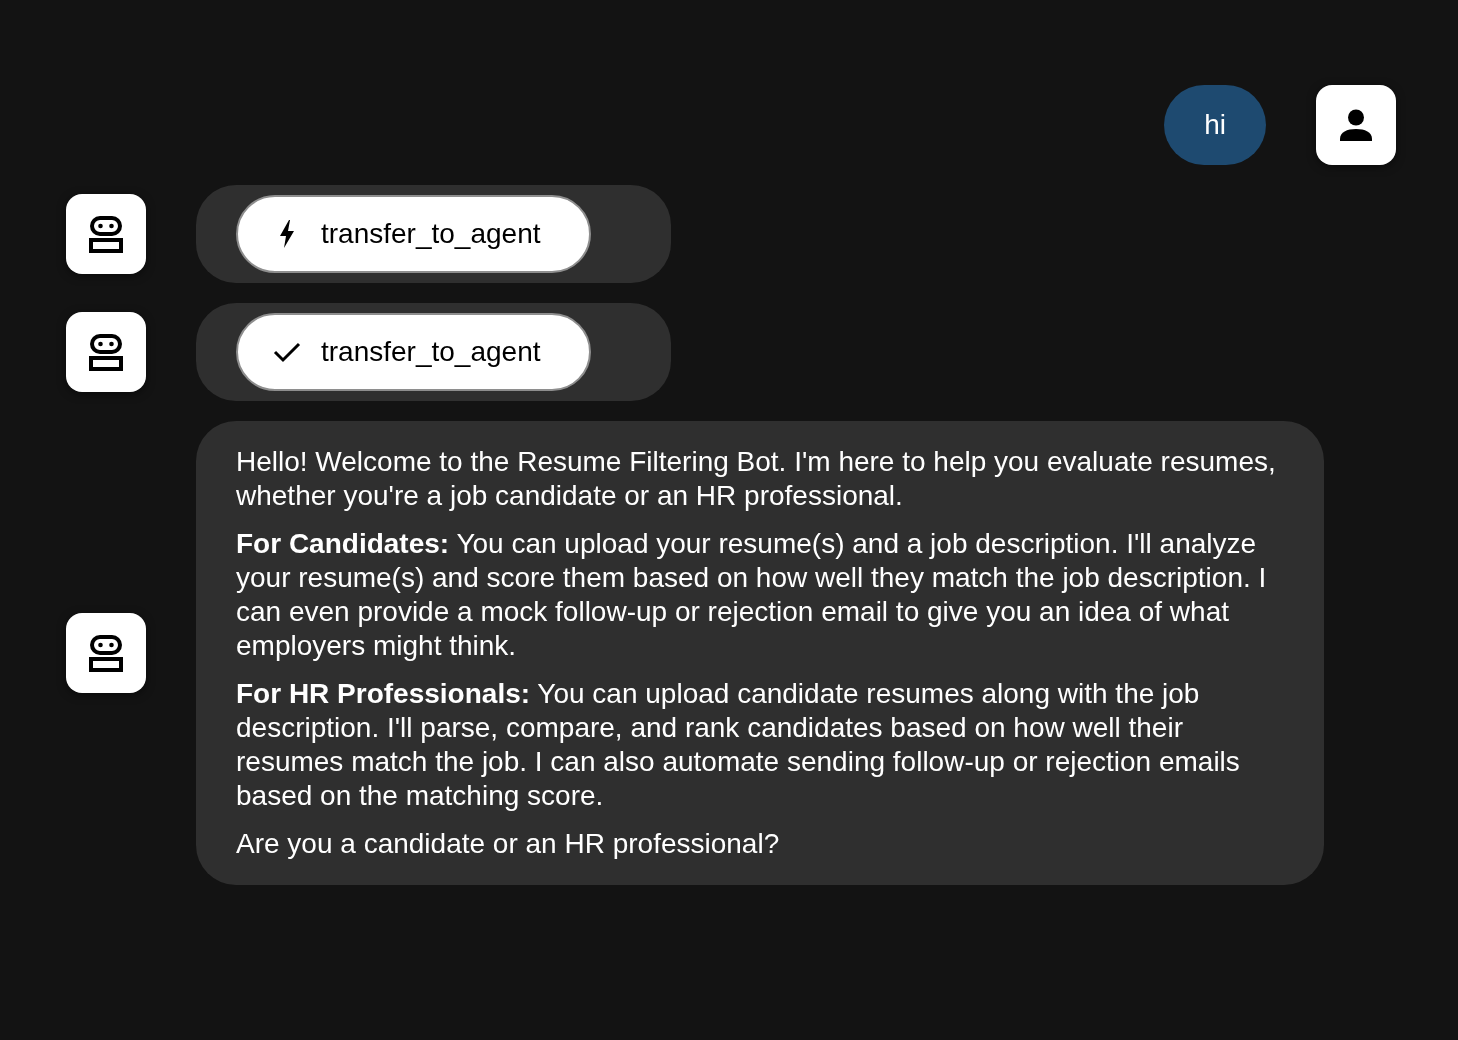 This screenshot has width=1458, height=1040. I want to click on message-paragraph: For HR Professionals: You can upload candidate resumes along with the job description. I'll parse, compare, and rank candidates based on how well their resumes match the job. I can also automate sending follow-up or rejection emails based on the matching score., so click(738, 745).